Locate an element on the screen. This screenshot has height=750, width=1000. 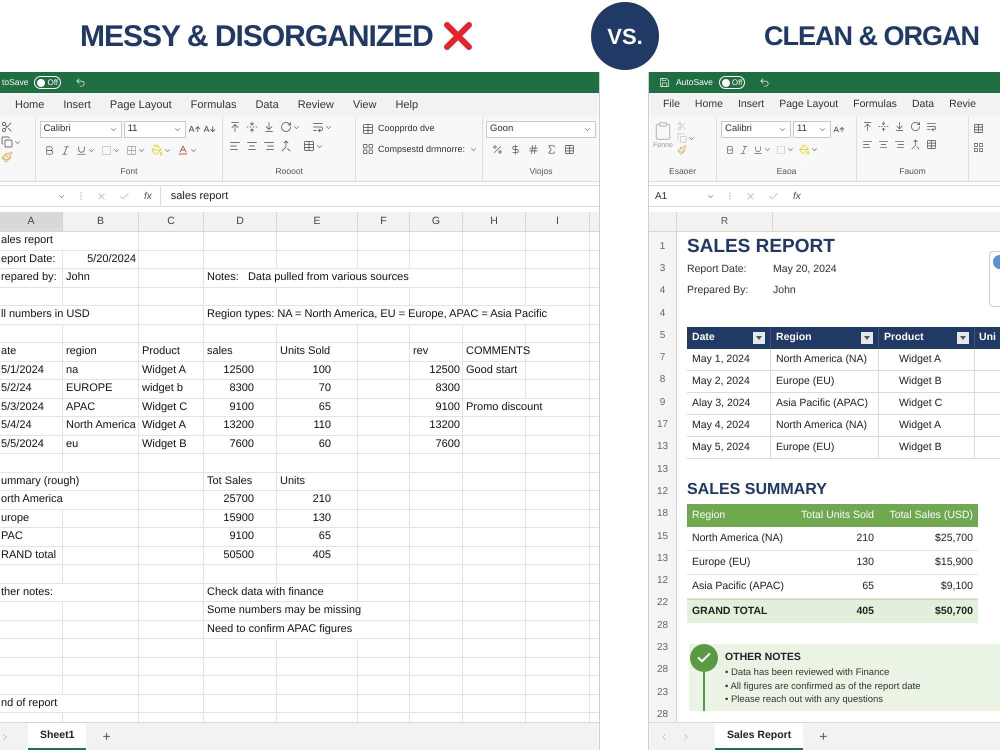
note-text: • All figures are confirmed as of the report date is located at coordinates (823, 686).